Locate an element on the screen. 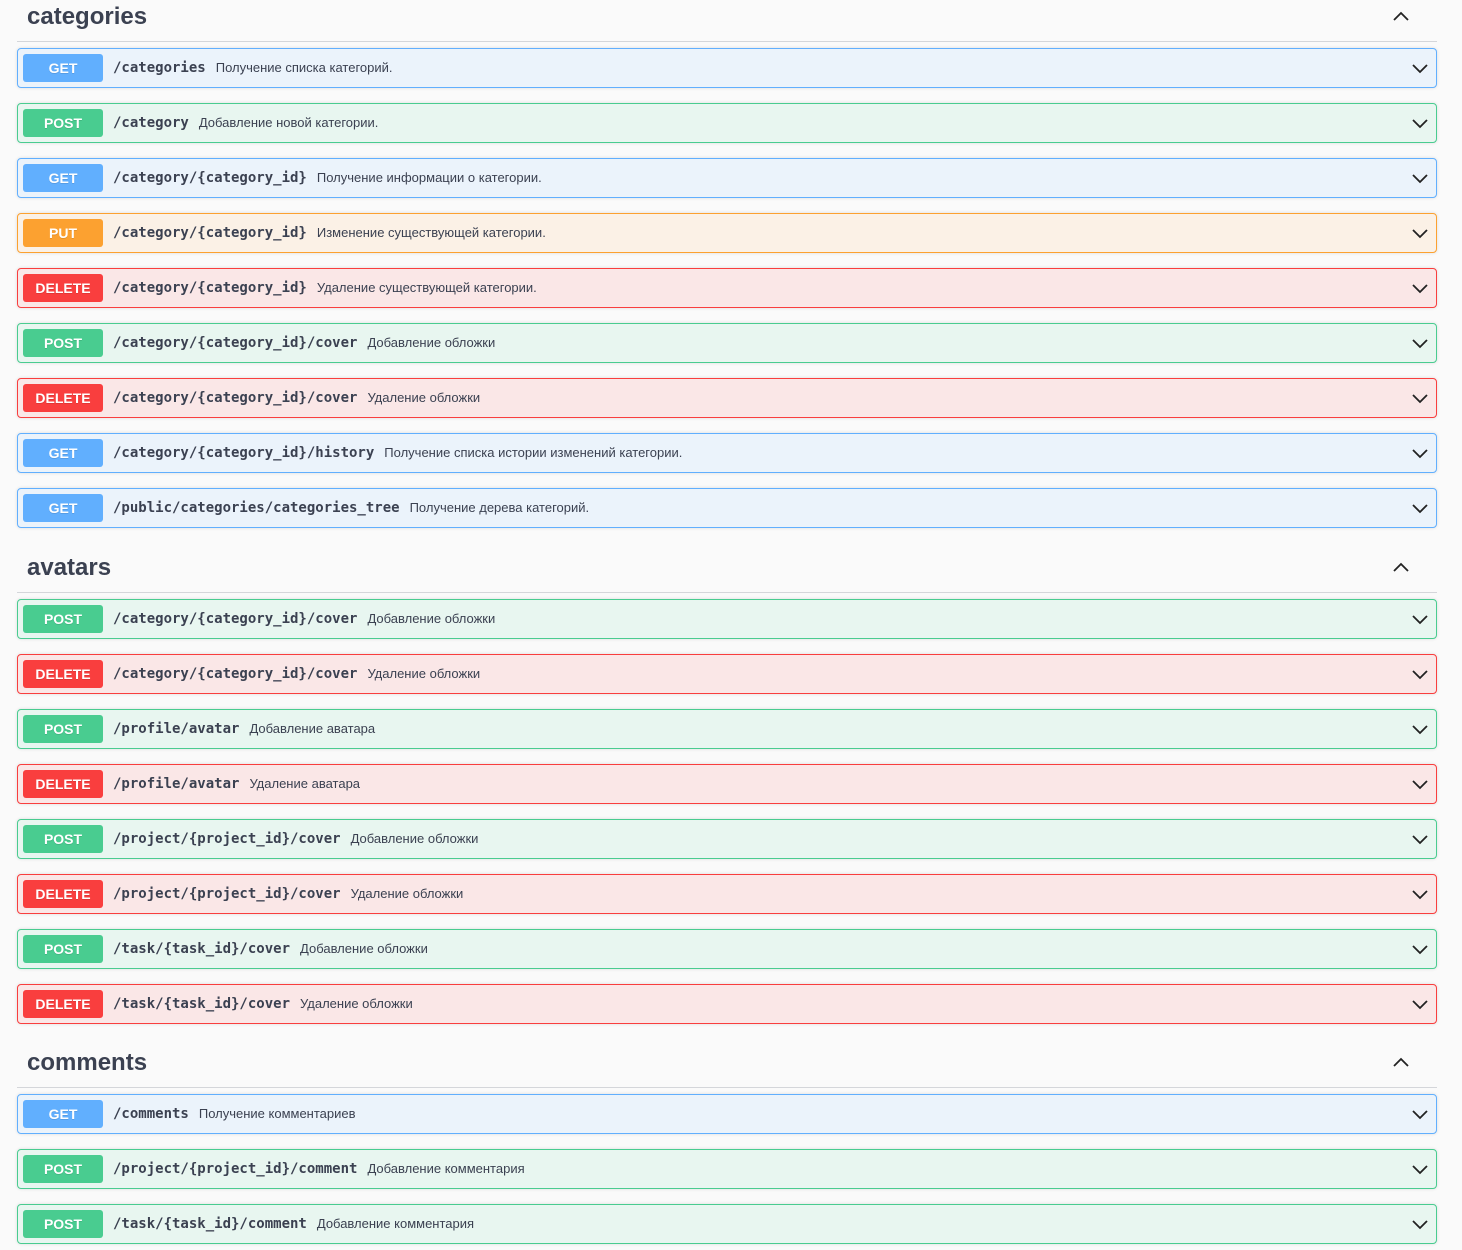  operation-path-container: /comments Получение комментариев is located at coordinates (234, 1114).